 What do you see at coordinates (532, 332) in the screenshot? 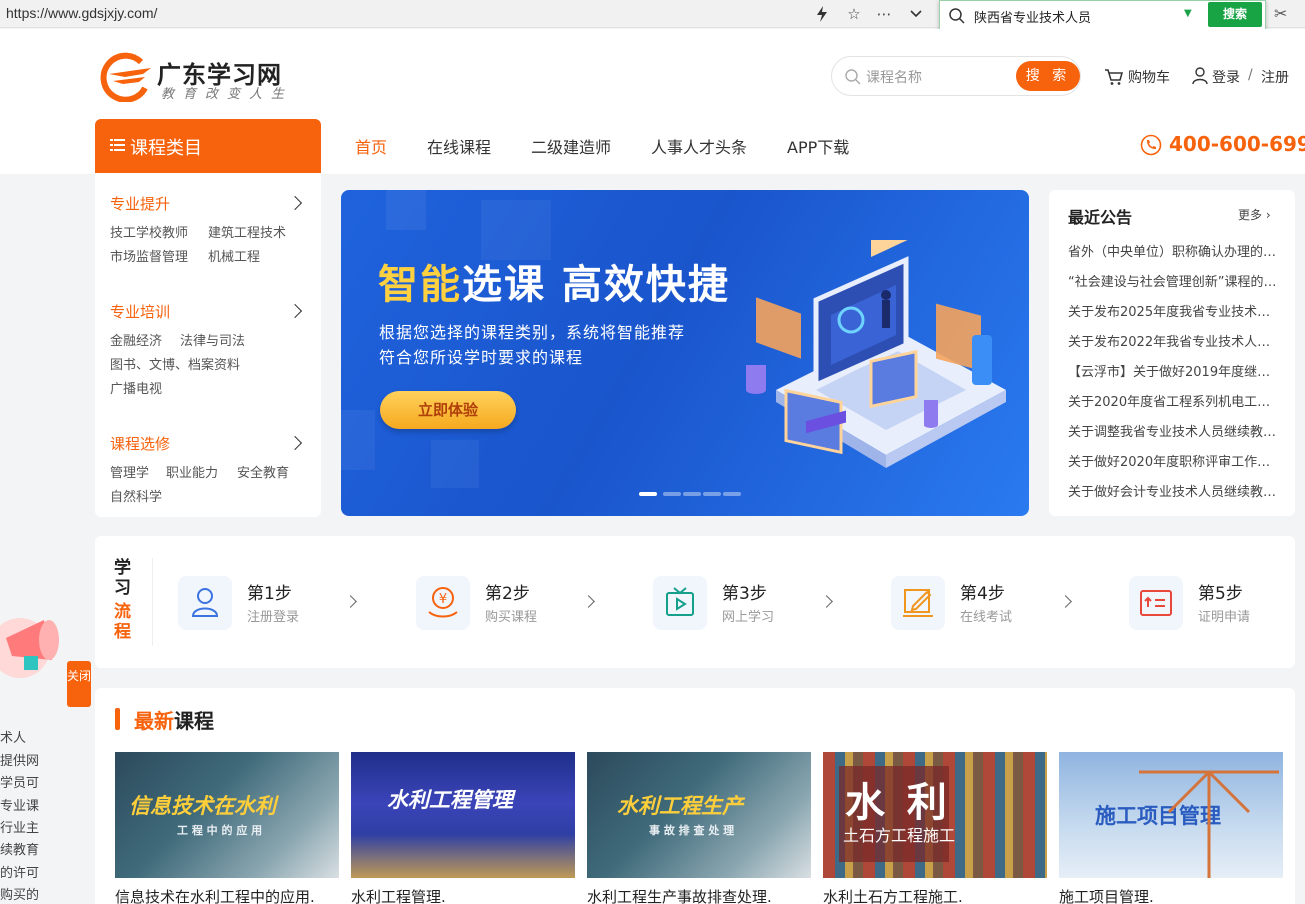
I see `banner-description: 根据您选择的课程类别，系统将智能推荐` at bounding box center [532, 332].